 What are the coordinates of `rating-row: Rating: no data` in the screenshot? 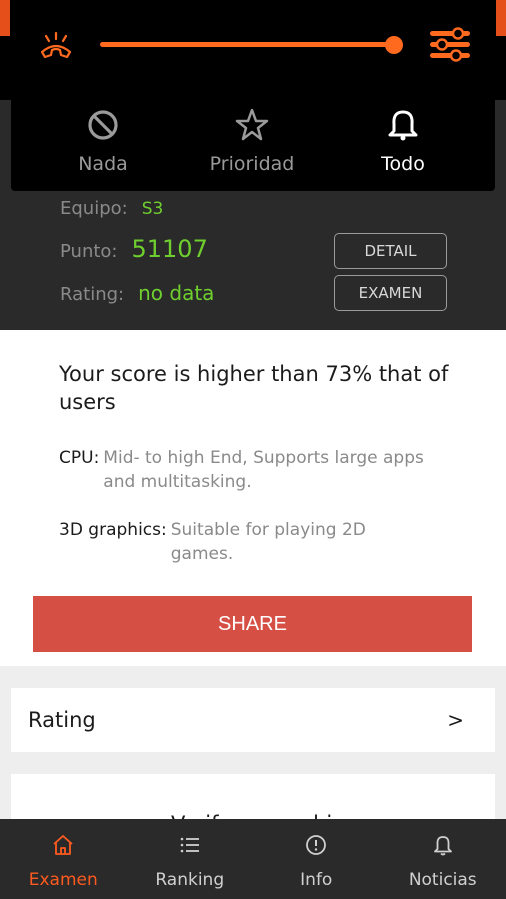 It's located at (137, 293).